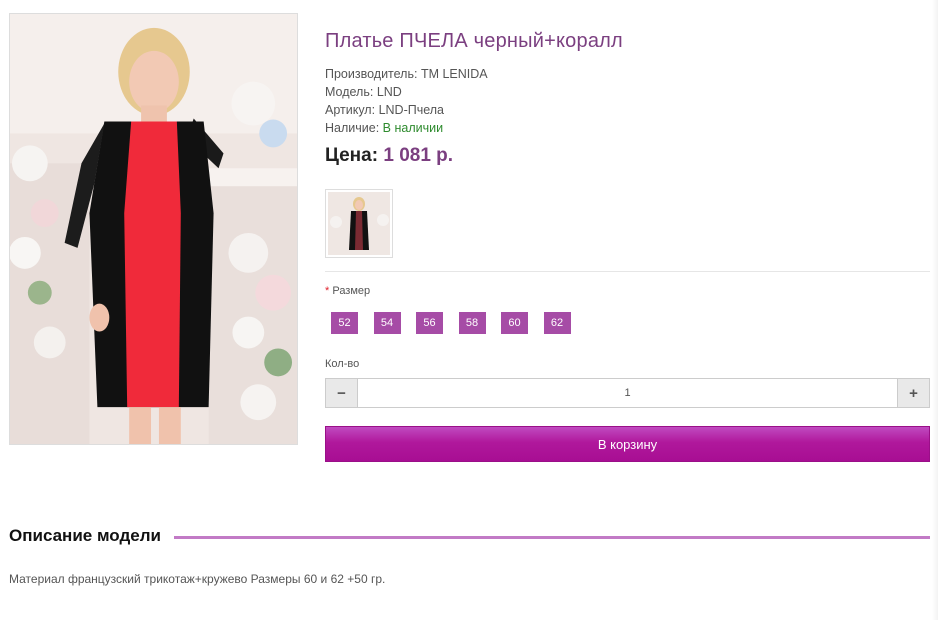 Image resolution: width=938 pixels, height=620 pixels. What do you see at coordinates (352, 155) in the screenshot?
I see `price-label: Цена:` at bounding box center [352, 155].